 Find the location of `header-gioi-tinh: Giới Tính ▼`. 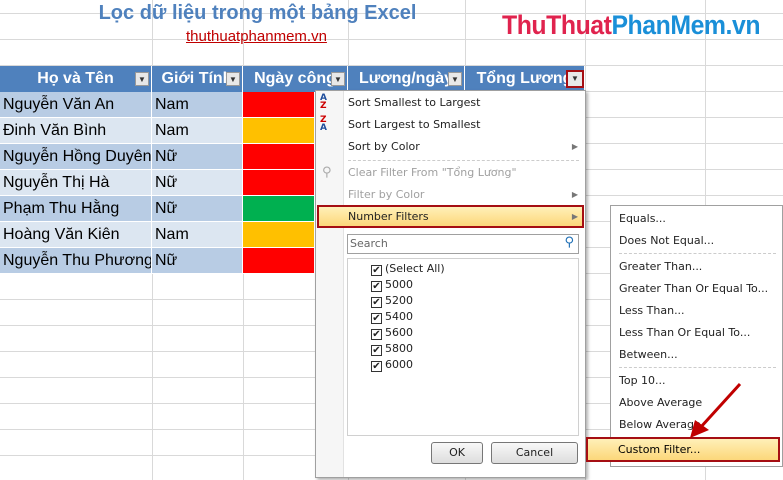

header-gioi-tinh: Giới Tính ▼ is located at coordinates (197, 79).